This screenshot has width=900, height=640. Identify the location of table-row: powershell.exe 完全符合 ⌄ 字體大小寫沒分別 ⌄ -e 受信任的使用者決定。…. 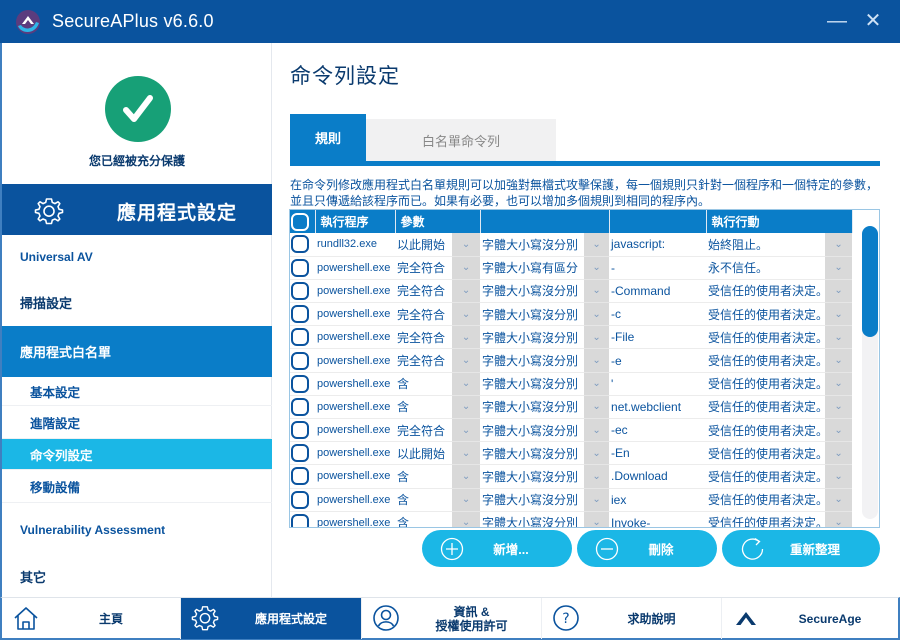
(571, 360).